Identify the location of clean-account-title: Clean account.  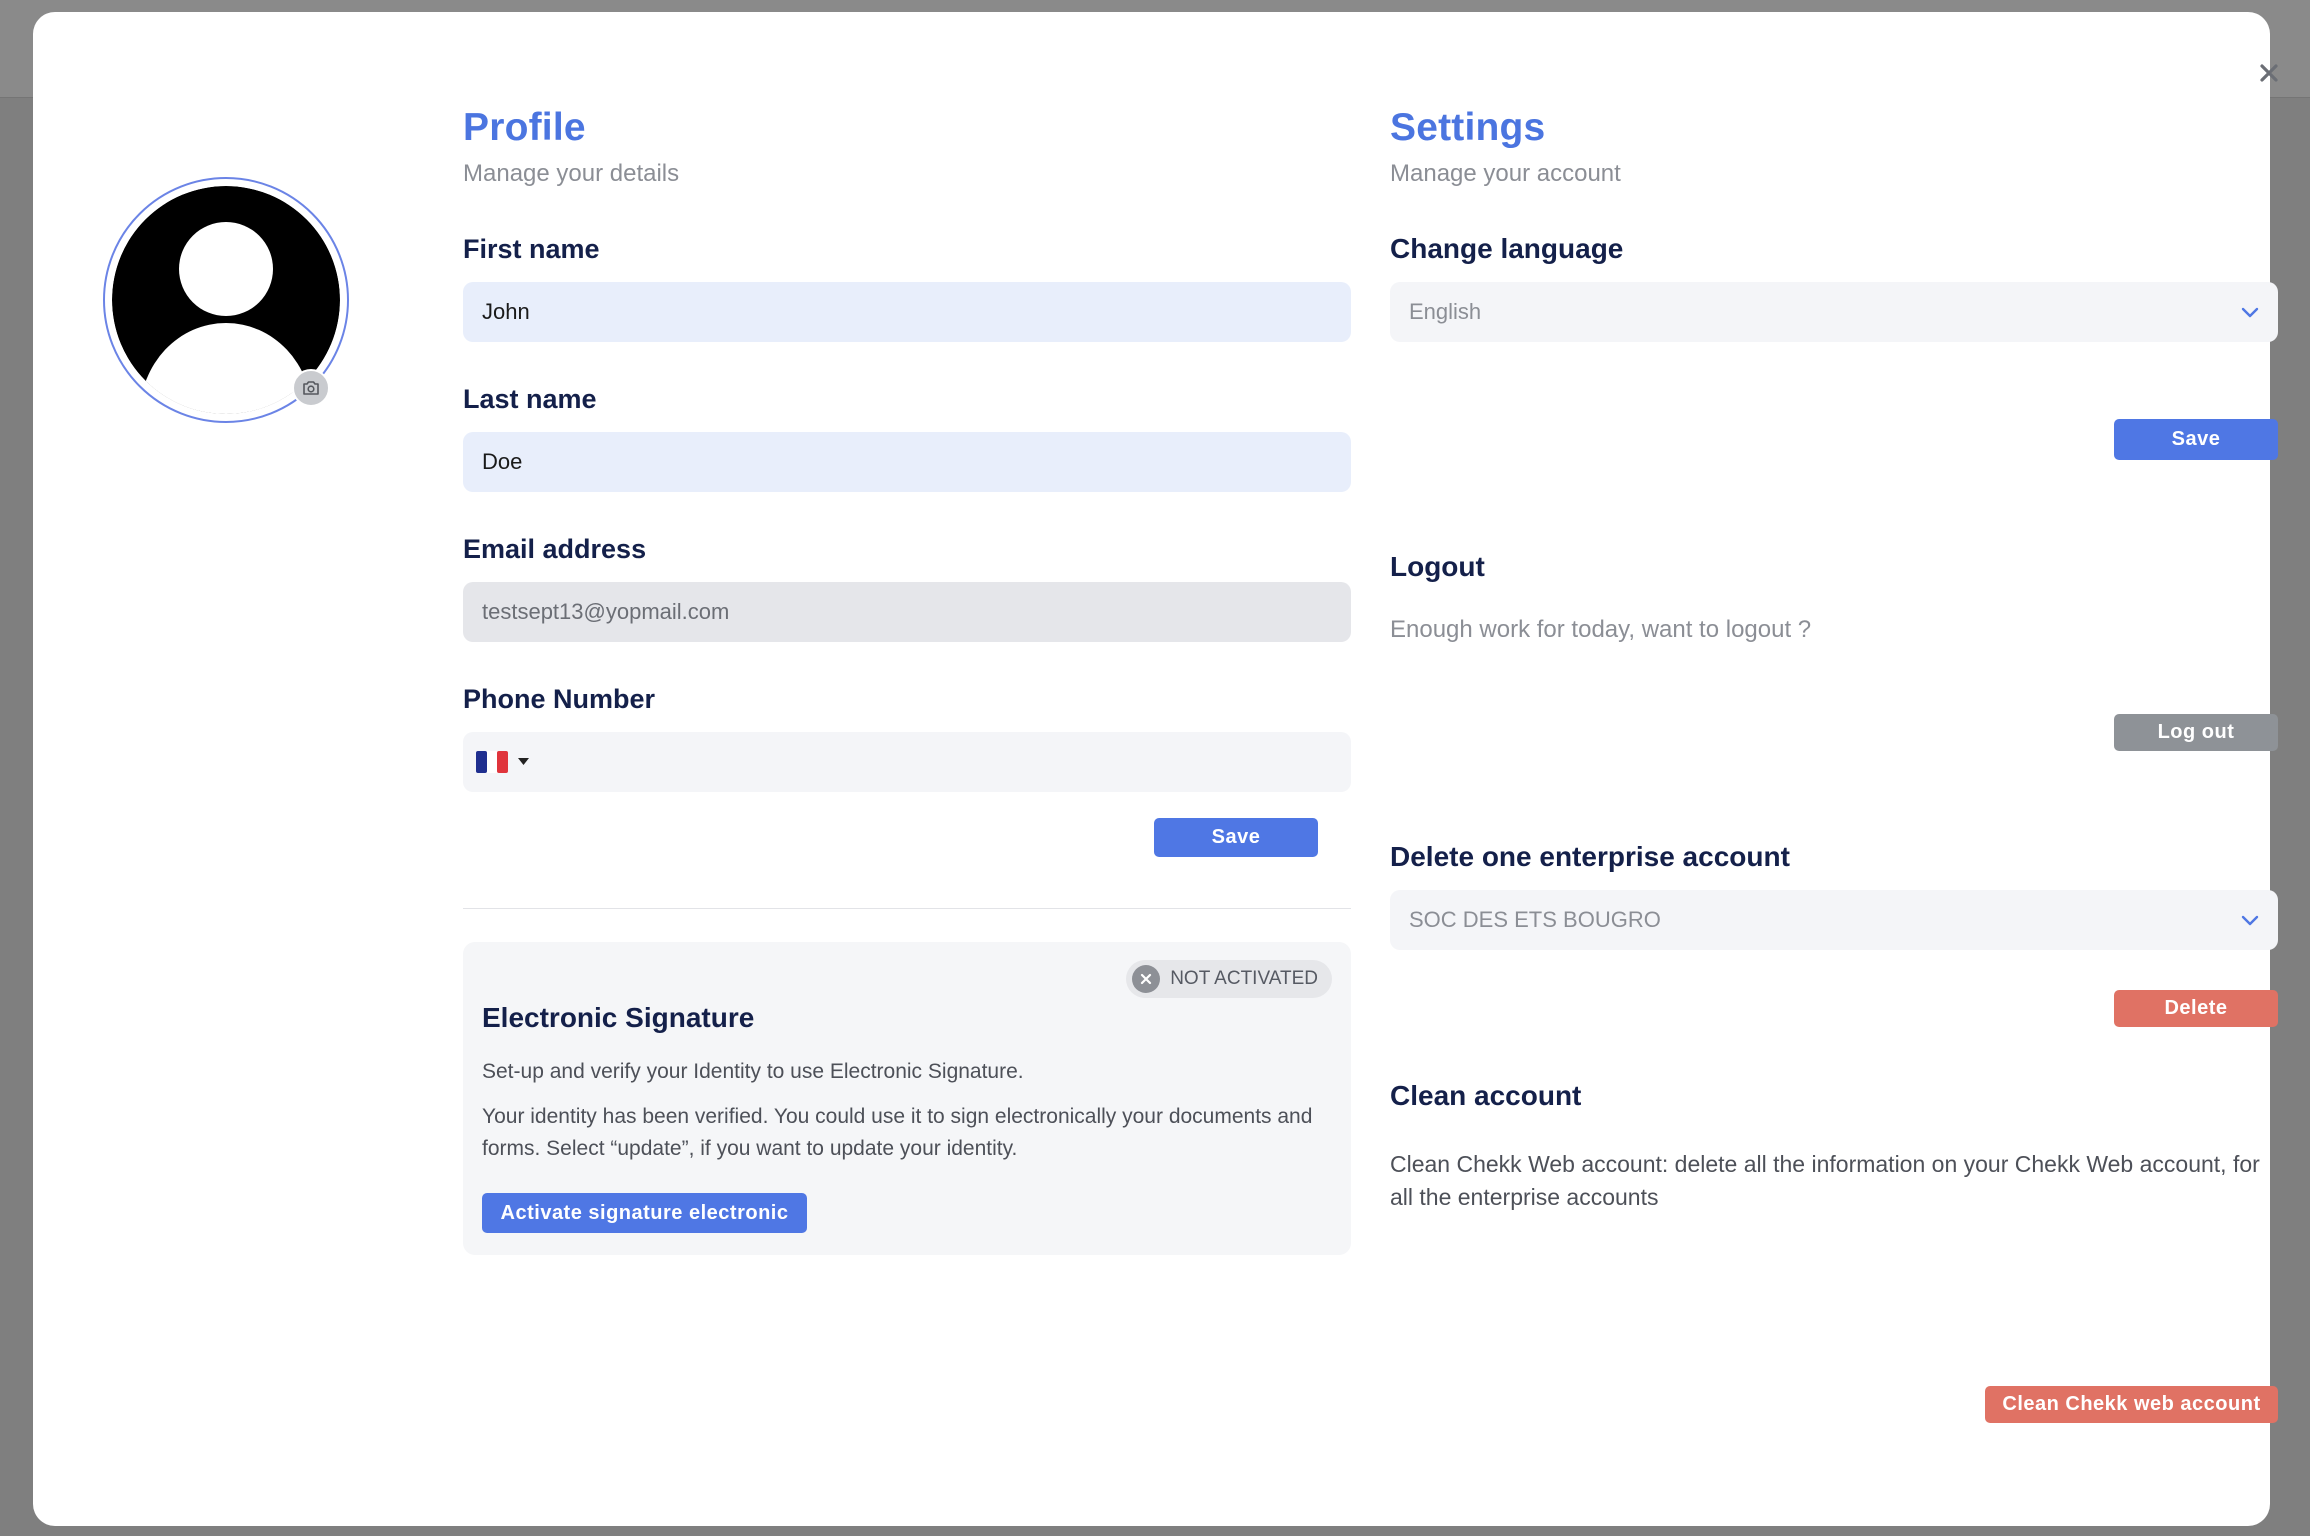
(1486, 1095).